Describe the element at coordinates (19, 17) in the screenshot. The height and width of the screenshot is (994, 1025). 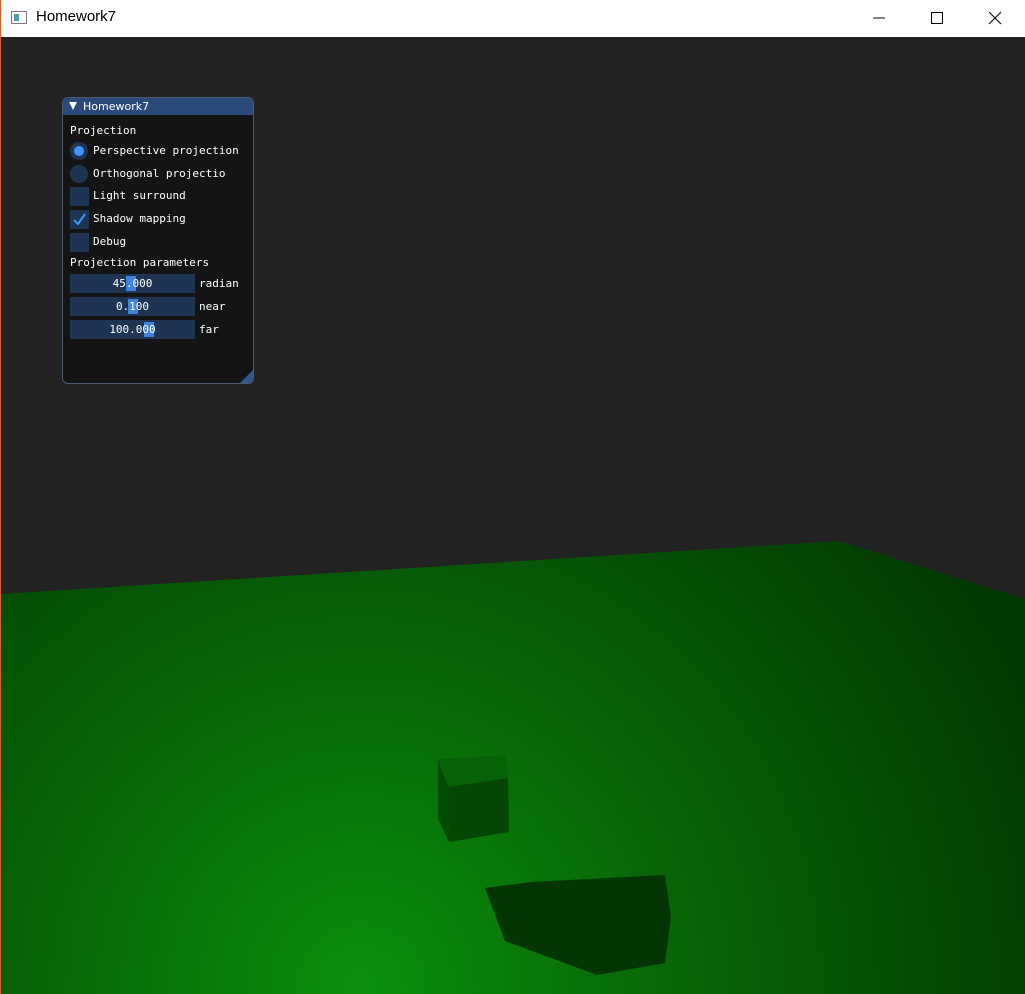
I see `app-window-icon` at that location.